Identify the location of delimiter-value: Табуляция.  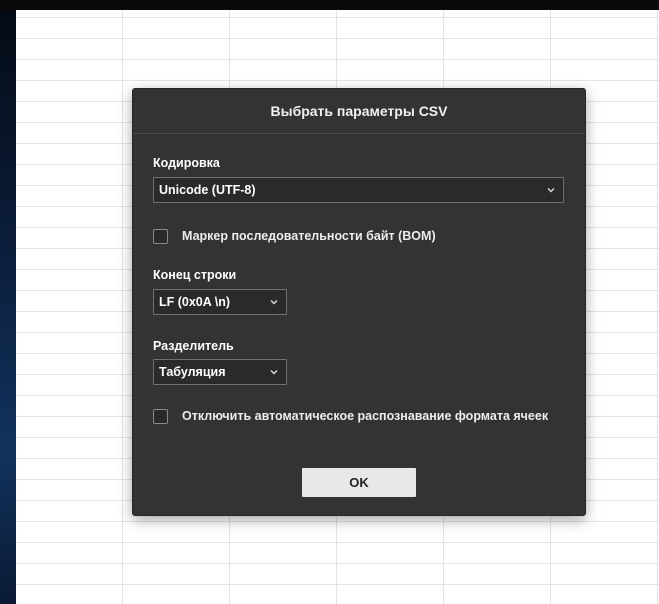
(192, 372).